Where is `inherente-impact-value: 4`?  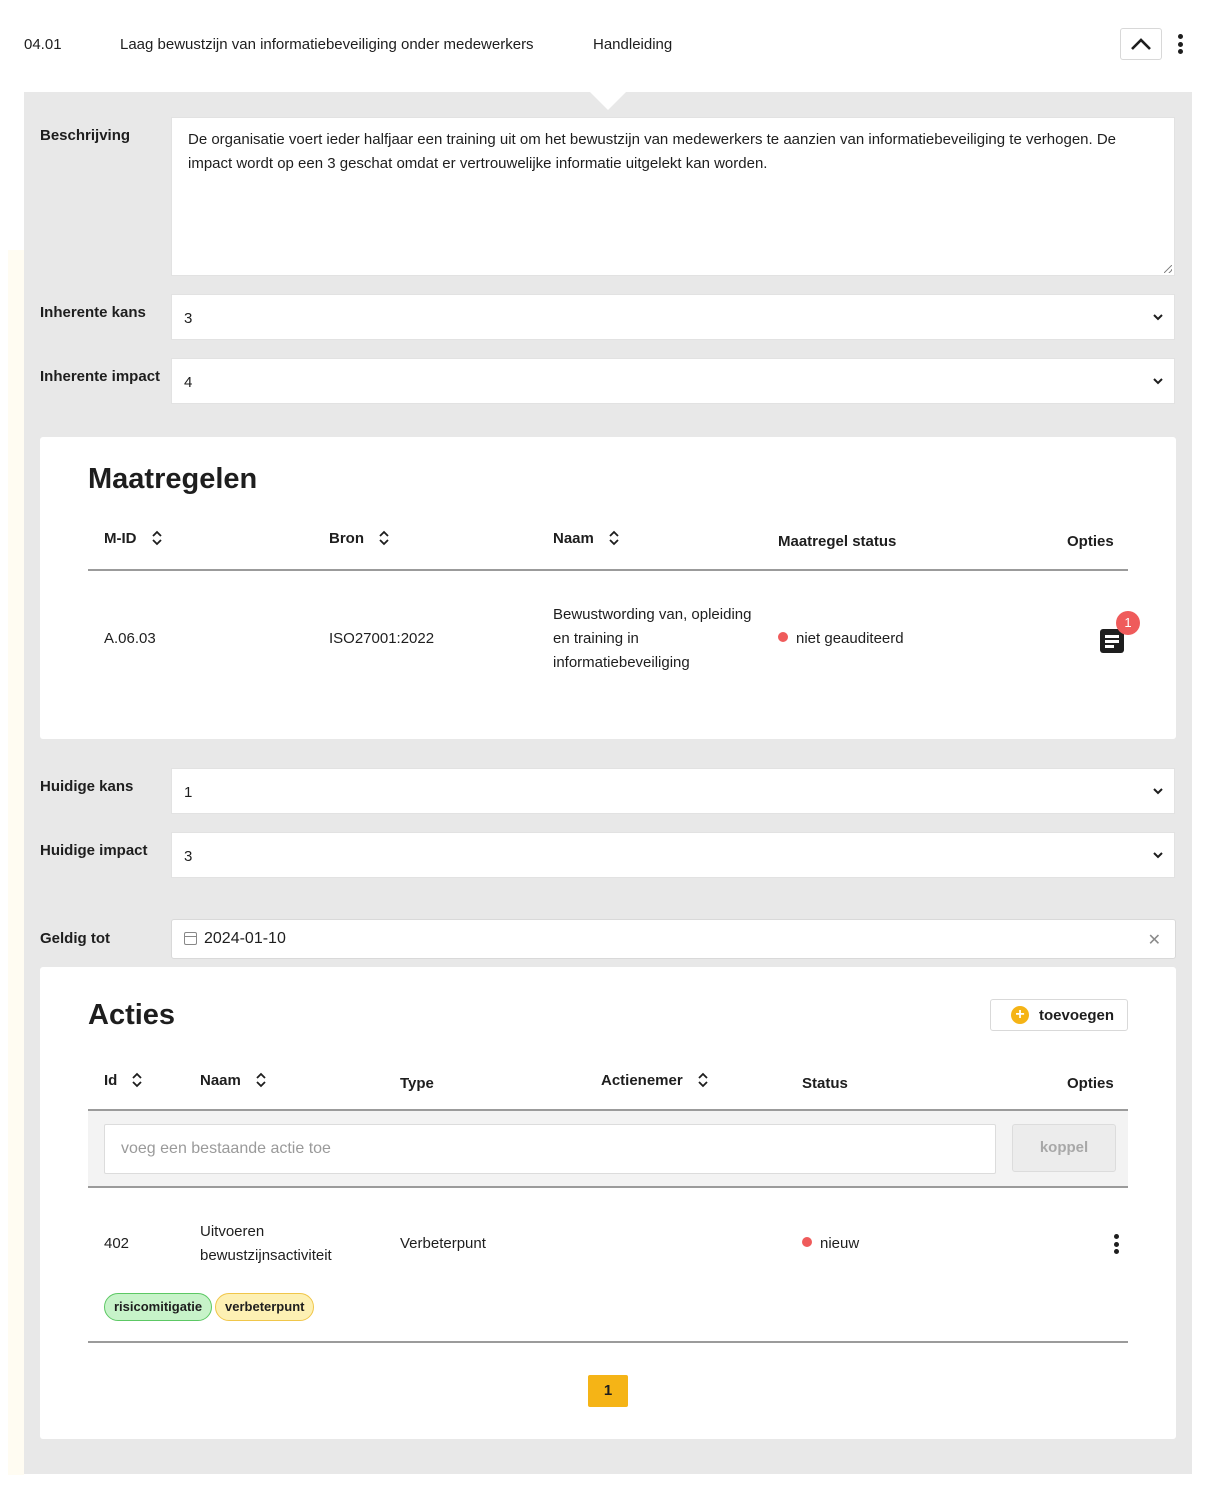
inherente-impact-value: 4 is located at coordinates (188, 382).